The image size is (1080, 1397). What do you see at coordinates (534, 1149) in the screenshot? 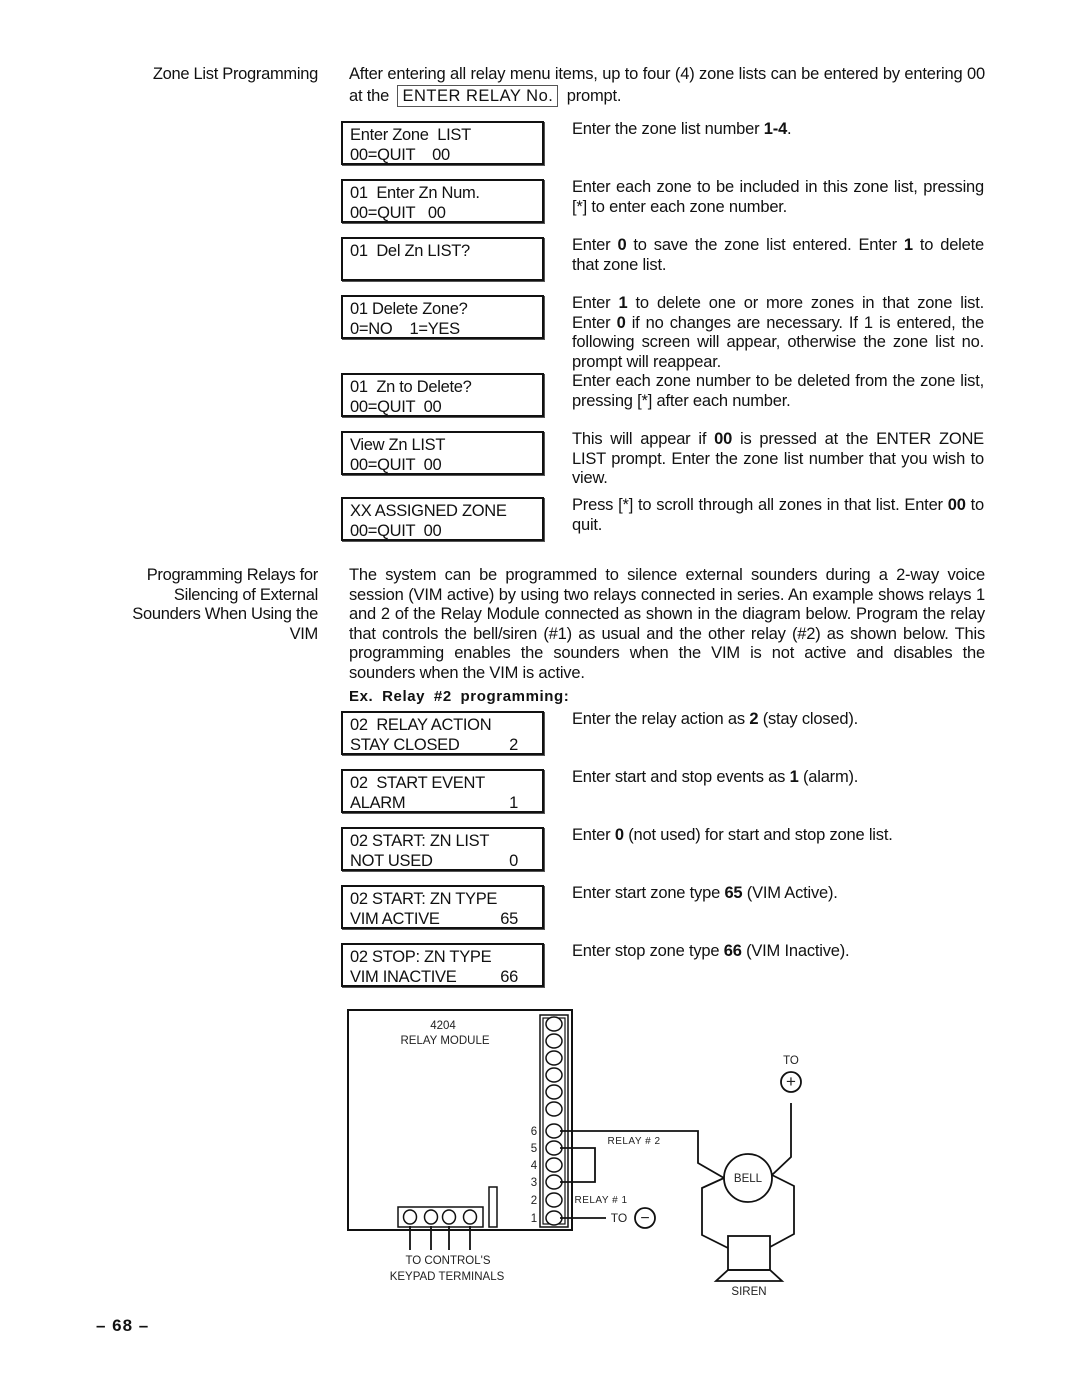
I see `terminal-number: 5` at bounding box center [534, 1149].